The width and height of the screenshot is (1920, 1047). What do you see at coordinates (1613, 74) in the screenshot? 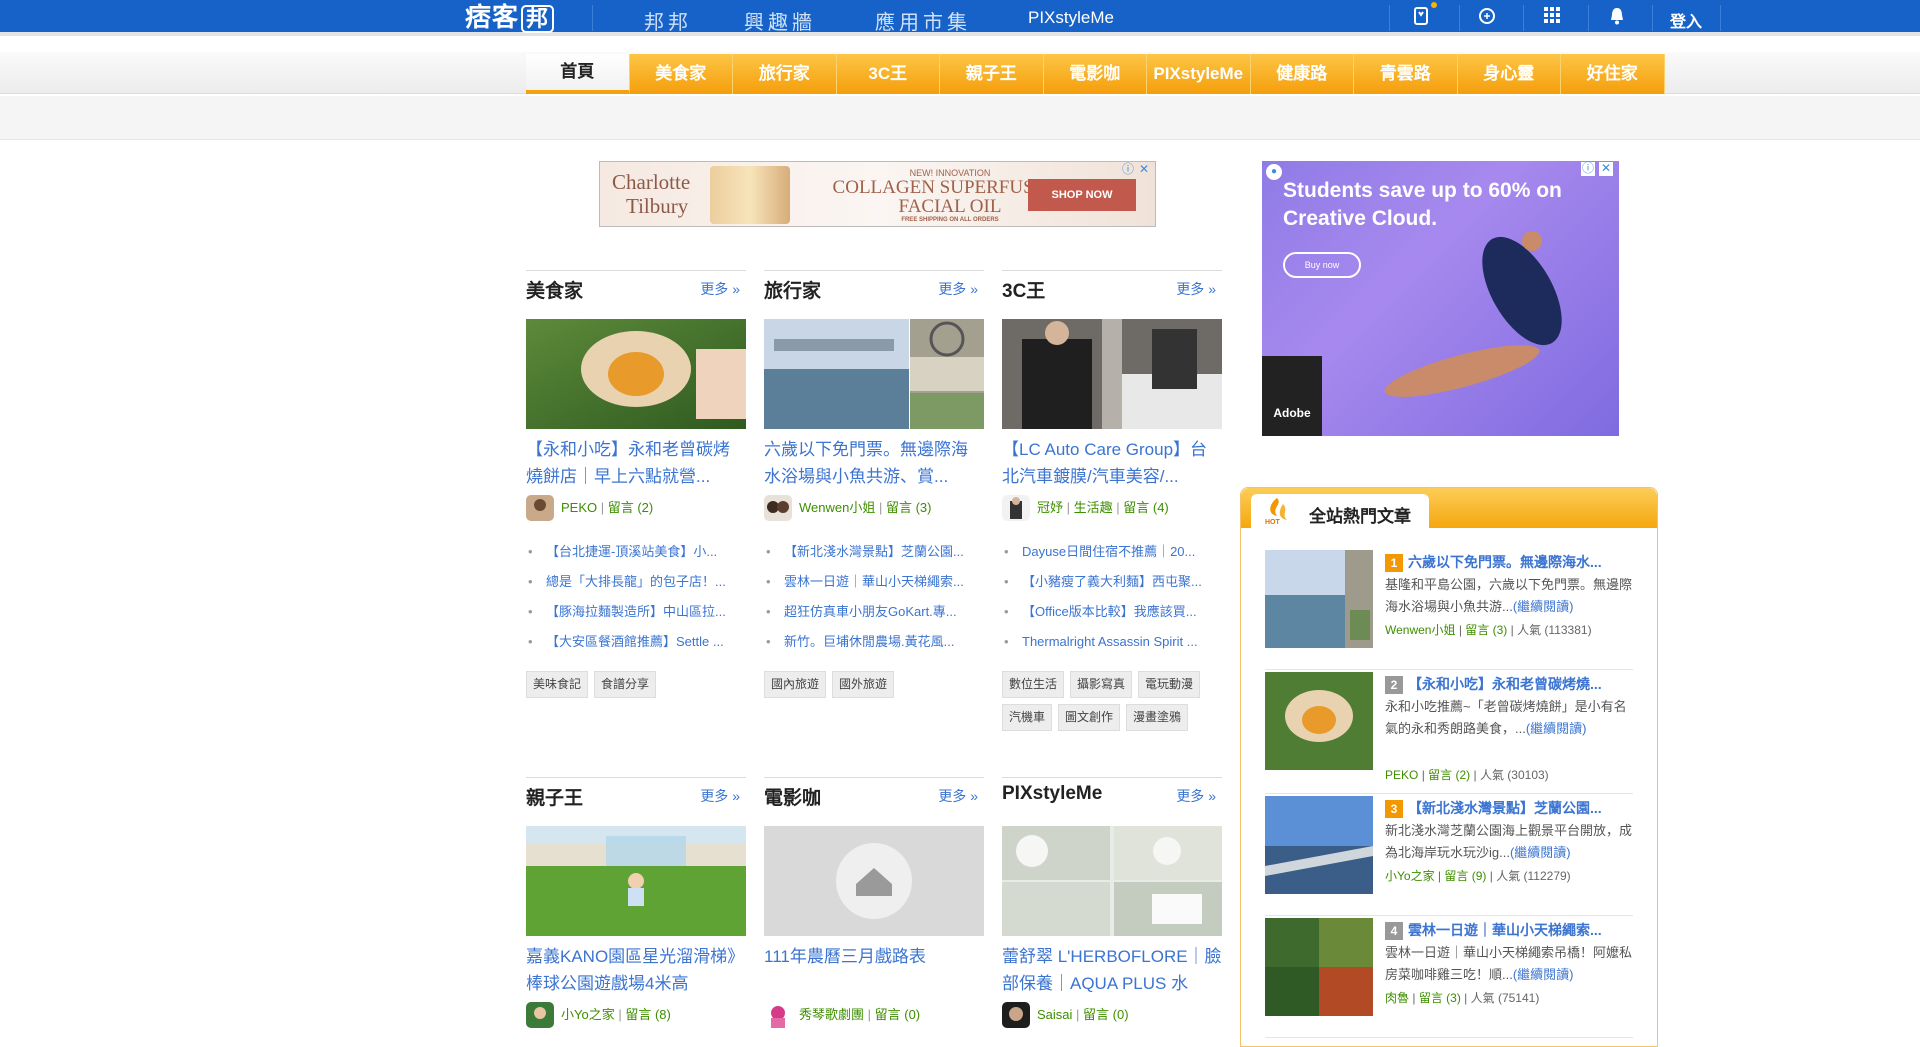
I see `nav-home-living: 好住家` at bounding box center [1613, 74].